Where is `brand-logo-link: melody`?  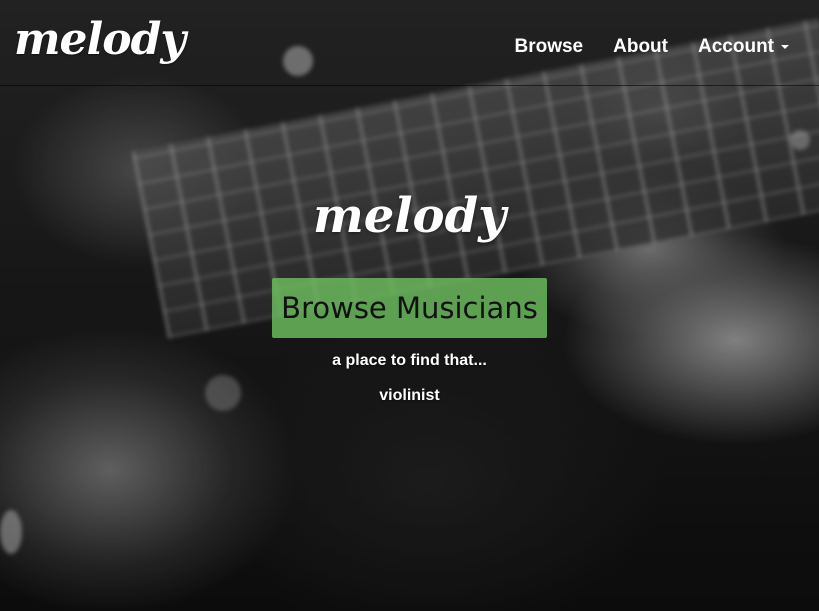 brand-logo-link: melody is located at coordinates (100, 40).